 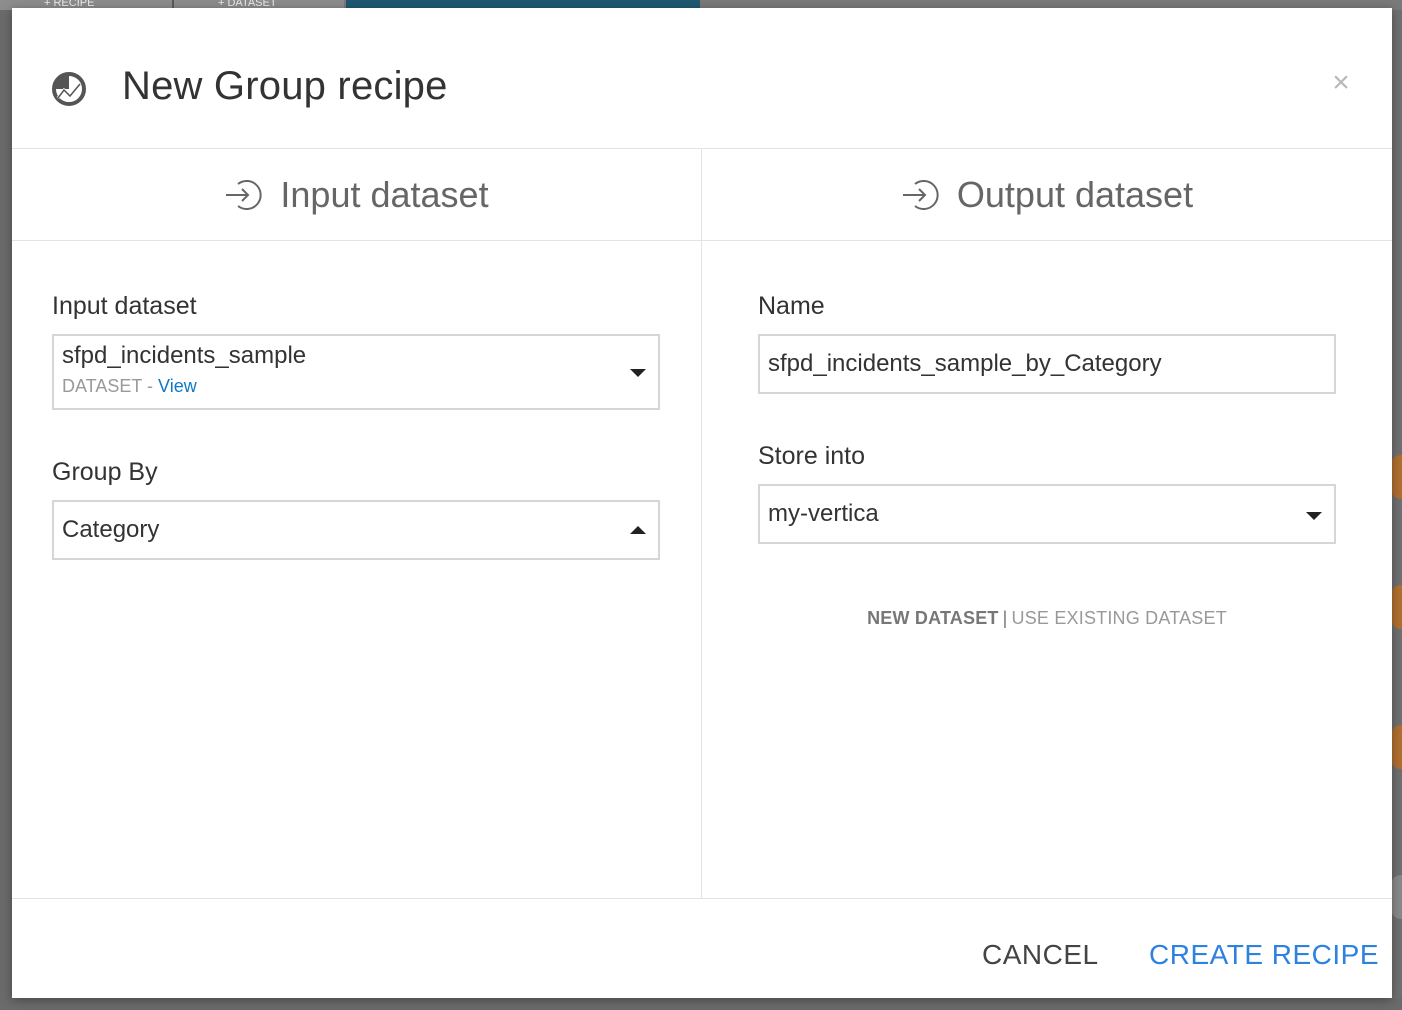 I want to click on create-recipe-button: CREATE RECIPE, so click(x=1264, y=955).